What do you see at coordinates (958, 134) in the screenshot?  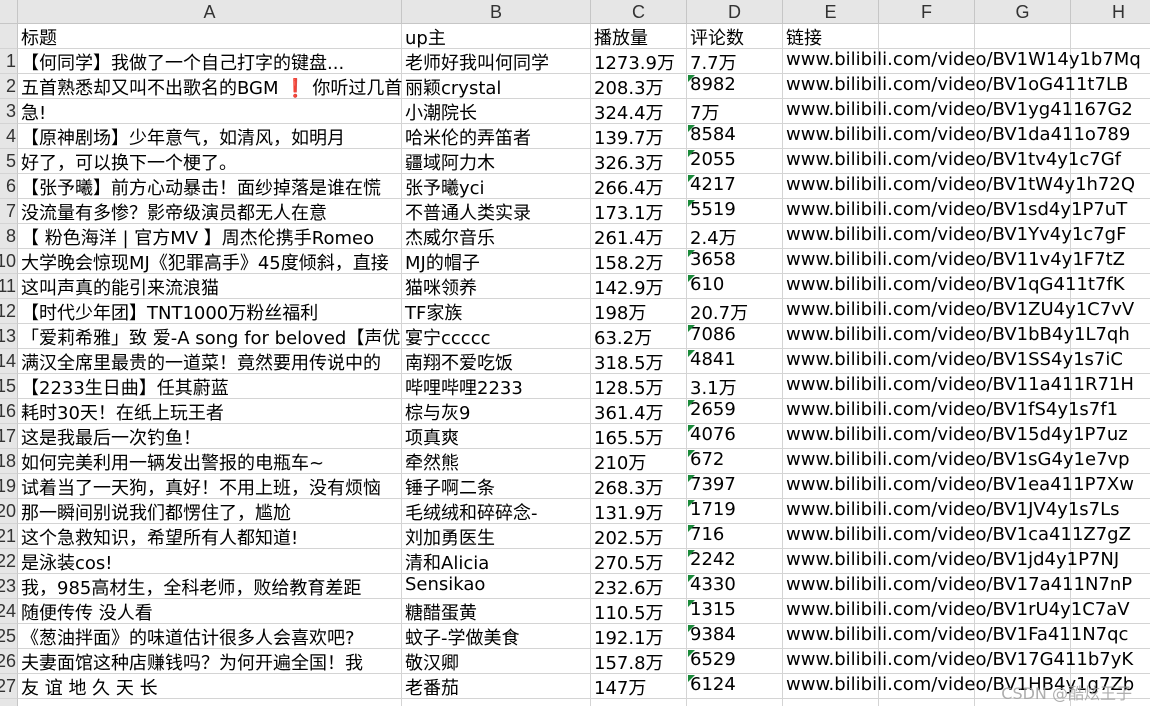 I see `cell-link: www.bilibili.com/video/BV1da411o789` at bounding box center [958, 134].